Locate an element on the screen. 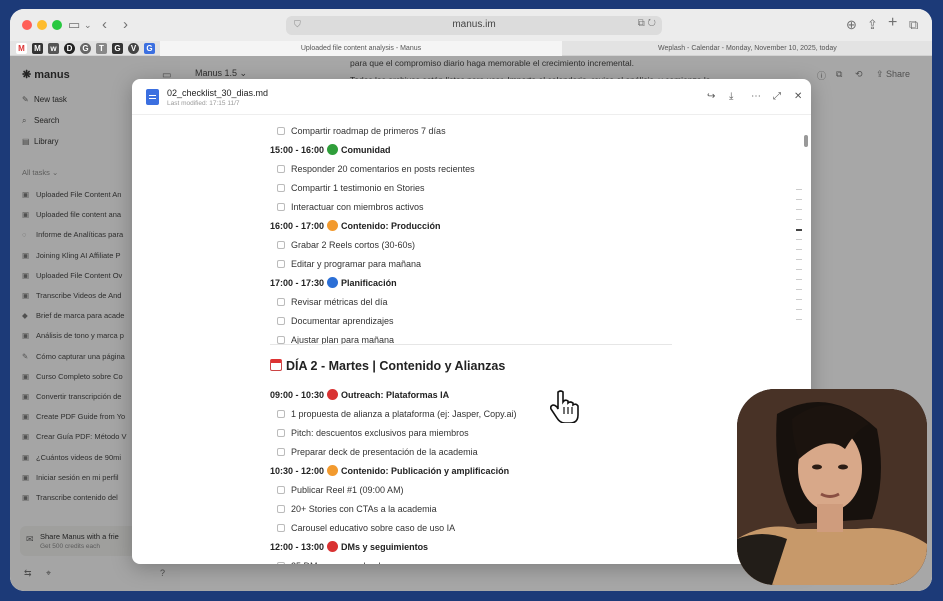 This screenshot has height=601, width=943. presenter-video is located at coordinates (832, 487).